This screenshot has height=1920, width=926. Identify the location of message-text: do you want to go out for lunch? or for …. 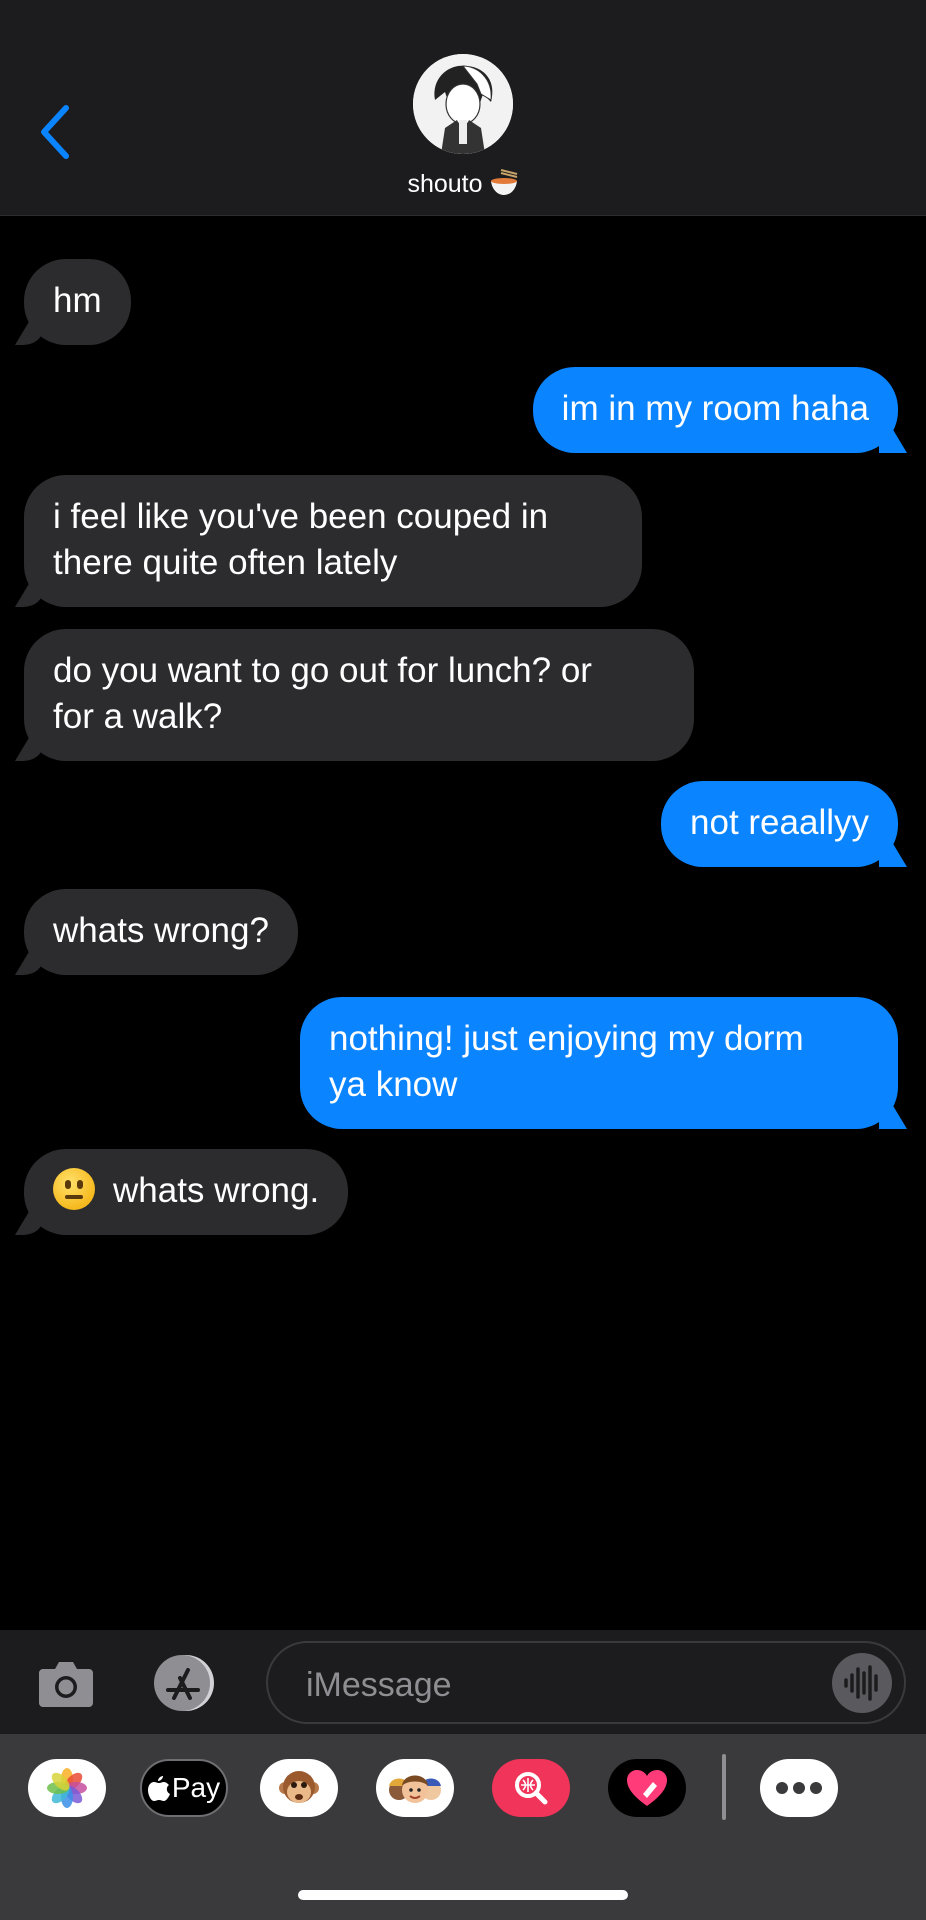
(322, 693).